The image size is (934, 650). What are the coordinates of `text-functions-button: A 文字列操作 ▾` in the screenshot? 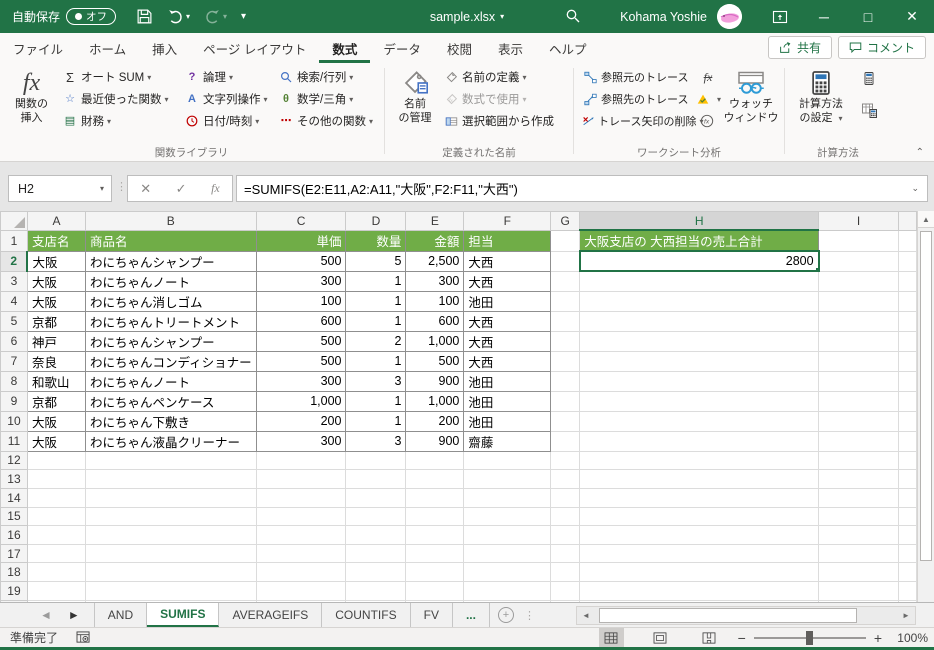 It's located at (228, 99).